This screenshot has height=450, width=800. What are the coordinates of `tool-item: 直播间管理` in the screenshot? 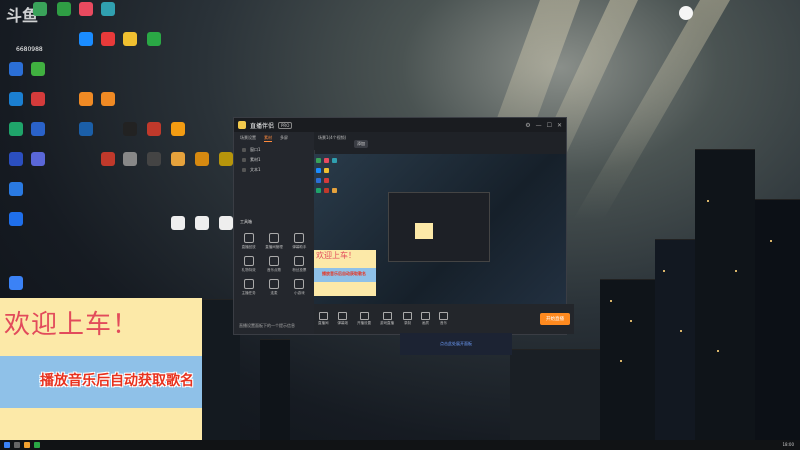 It's located at (273, 241).